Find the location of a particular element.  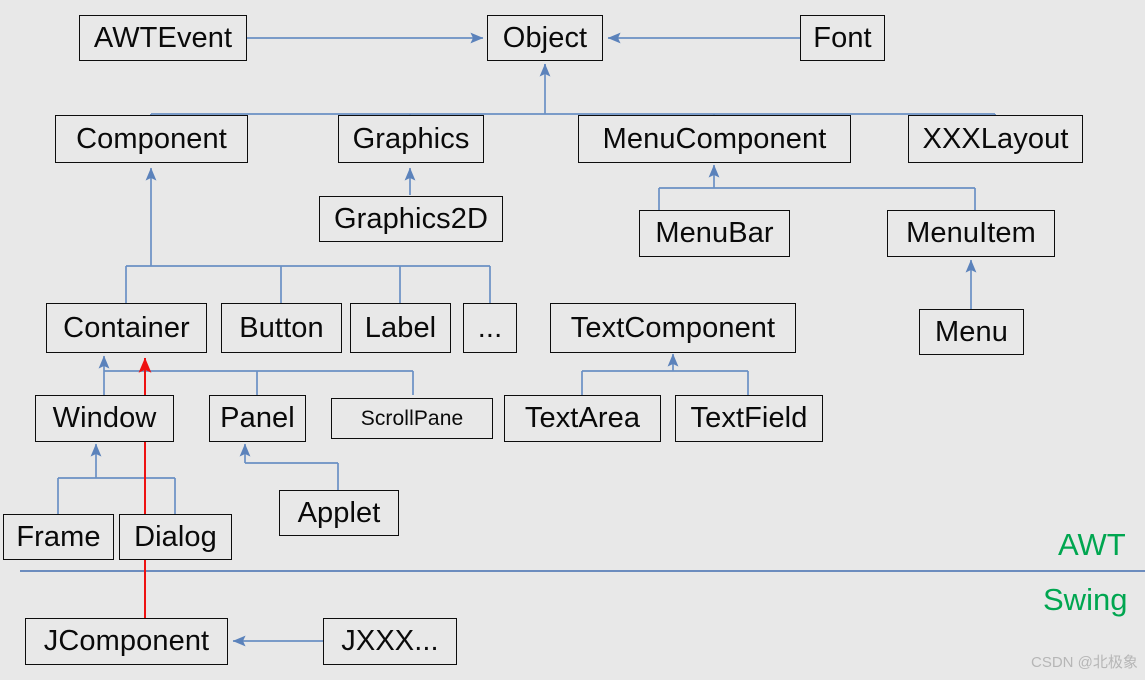

node-frame: Frame is located at coordinates (58, 537).